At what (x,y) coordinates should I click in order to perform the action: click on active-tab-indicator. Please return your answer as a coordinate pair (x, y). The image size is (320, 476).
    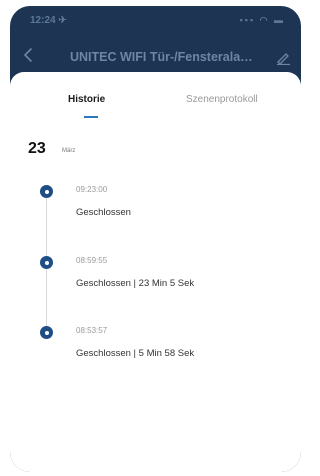
    Looking at the image, I should click on (91, 117).